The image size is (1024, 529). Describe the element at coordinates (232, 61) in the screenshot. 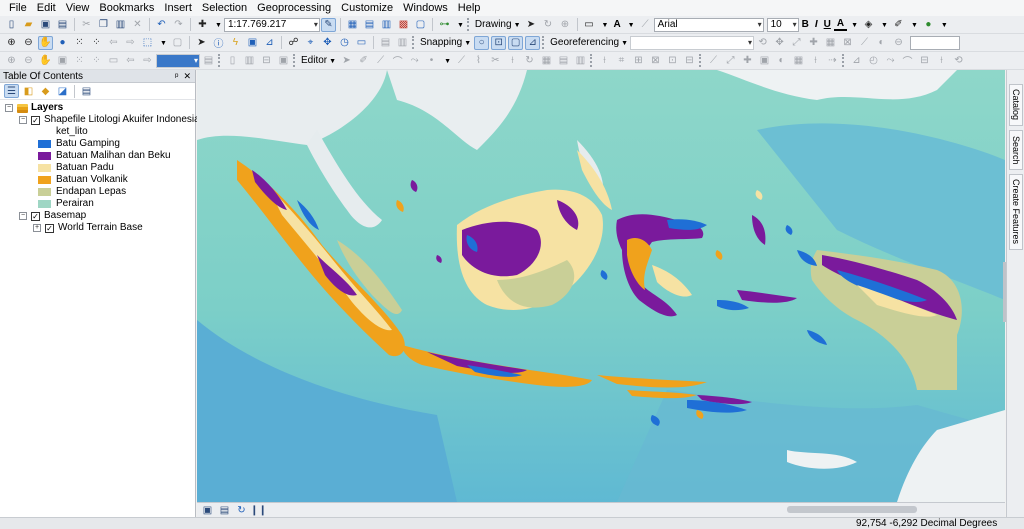

I see `layout-page-icon: ▯` at that location.